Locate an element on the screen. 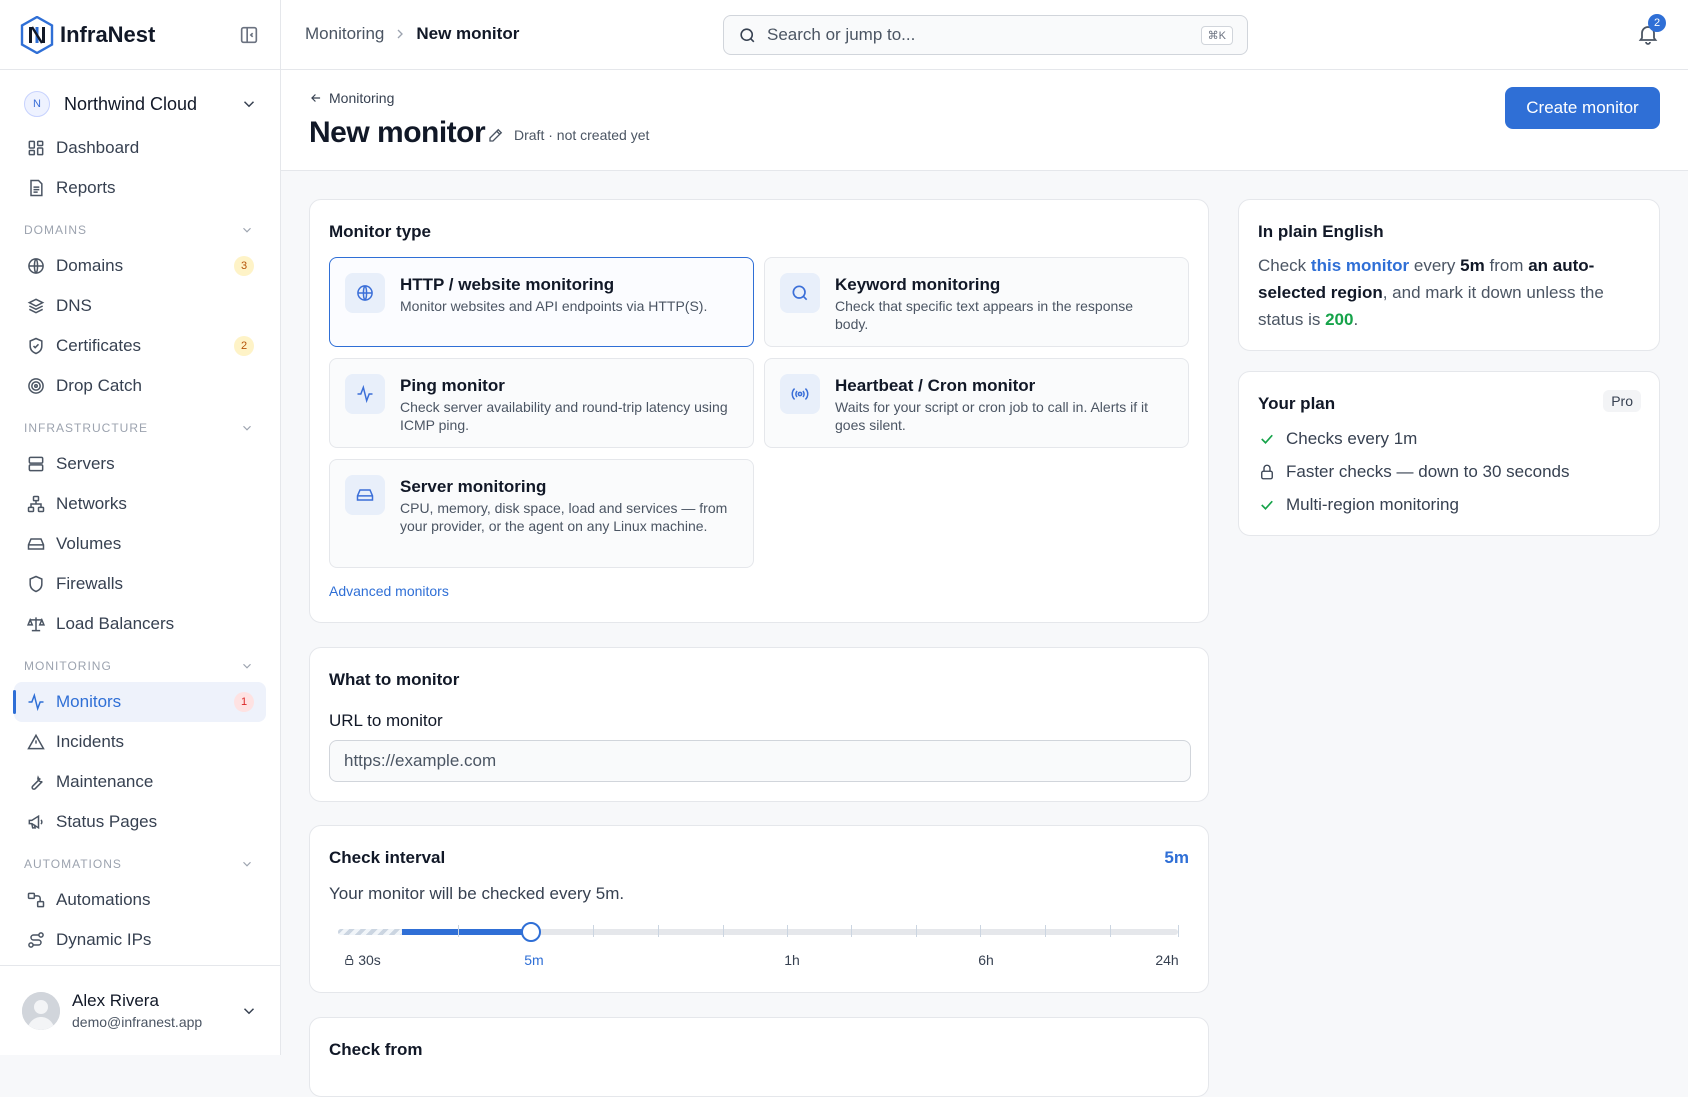 The height and width of the screenshot is (1097, 1688). sidebar-item-networks: Networks is located at coordinates (140, 504).